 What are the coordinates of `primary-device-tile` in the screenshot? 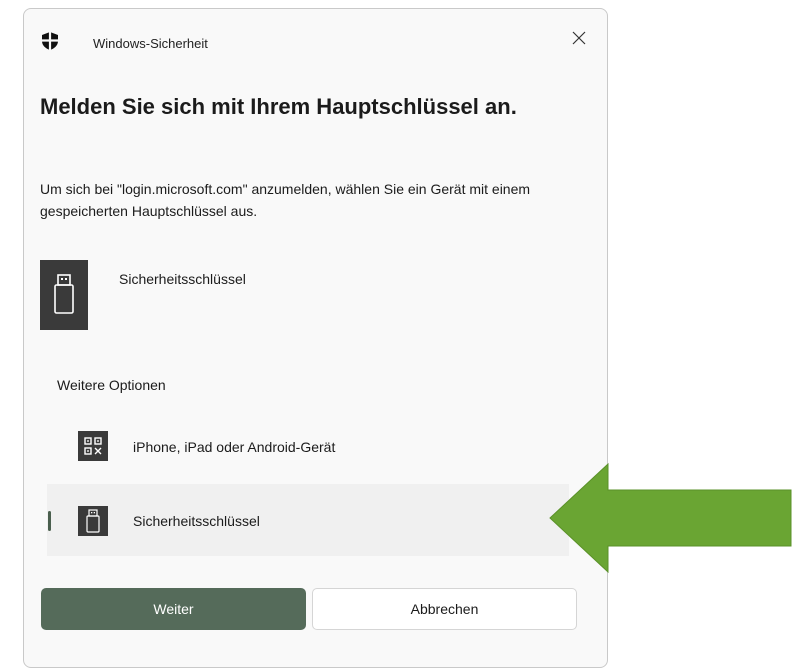 It's located at (64, 295).